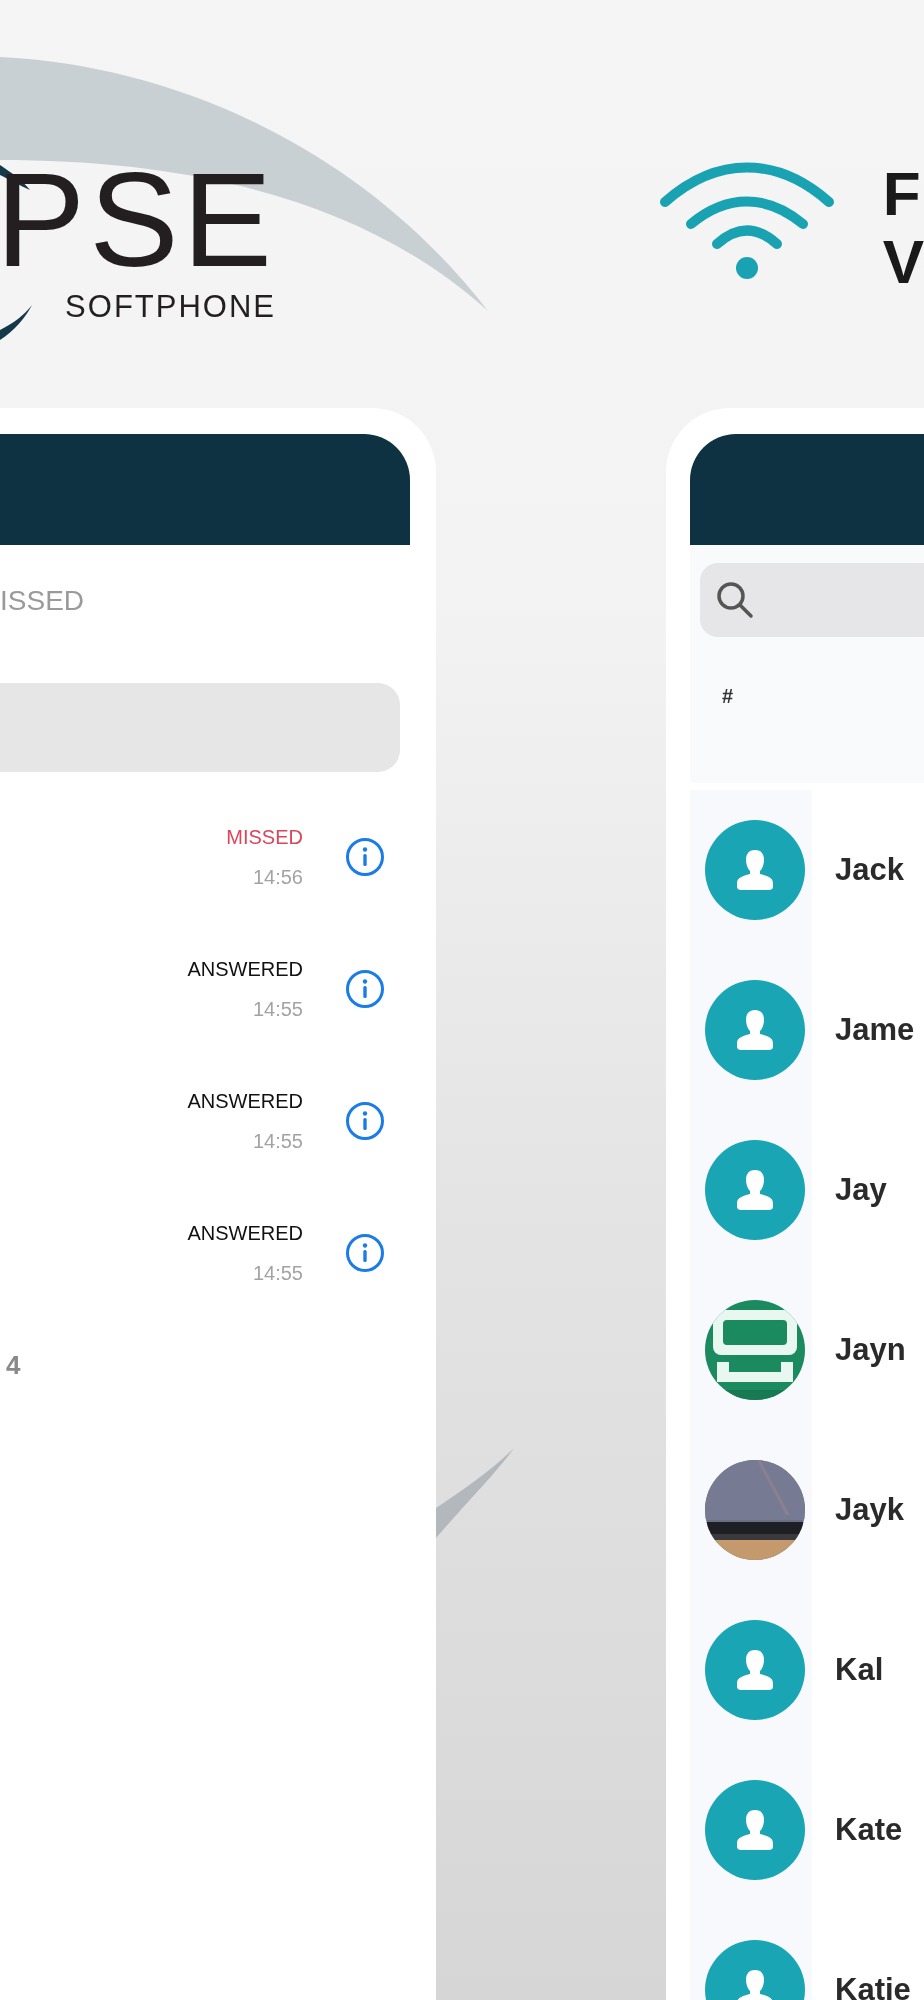 This screenshot has height=2000, width=924. What do you see at coordinates (869, 1830) in the screenshot?
I see `contact-name: Kate` at bounding box center [869, 1830].